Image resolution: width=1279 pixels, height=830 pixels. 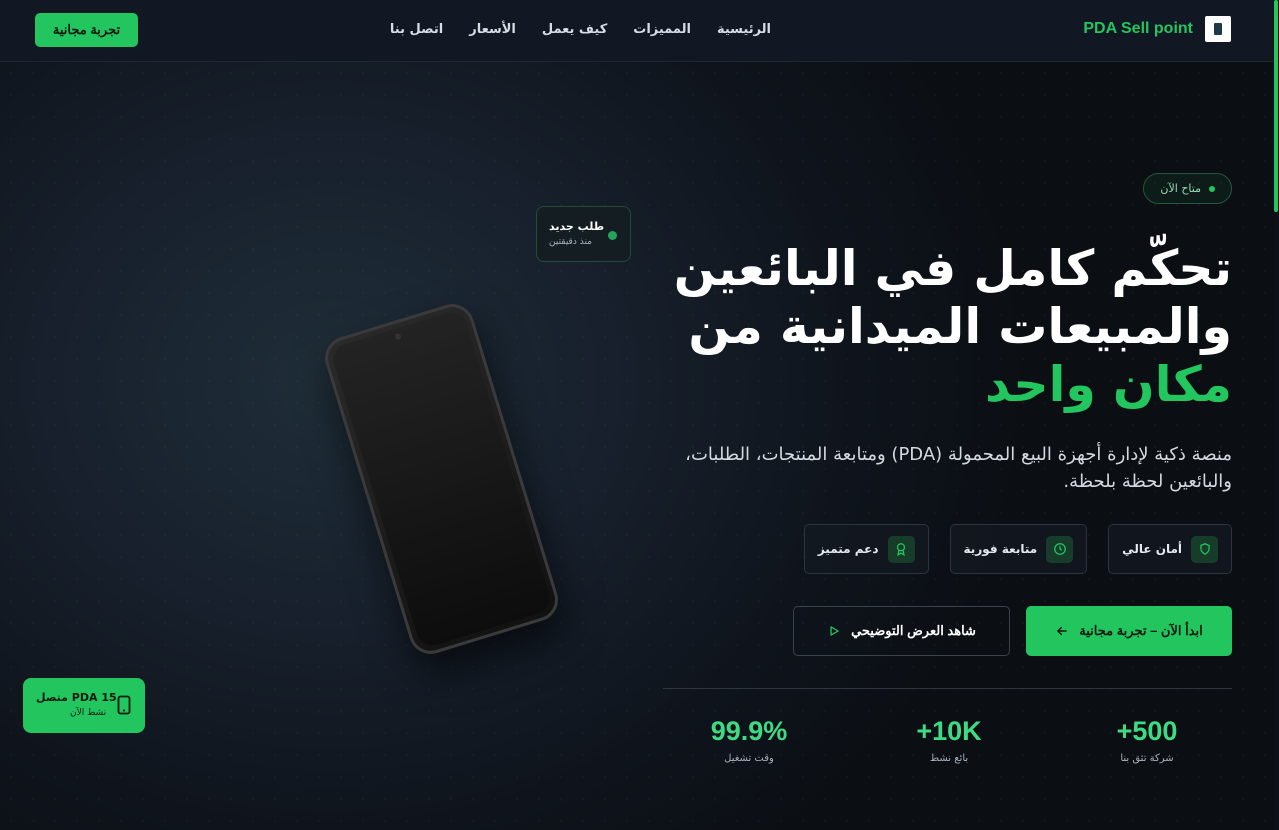 What do you see at coordinates (76, 697) in the screenshot?
I see `pda-connected-title: PDA 15 متصل` at bounding box center [76, 697].